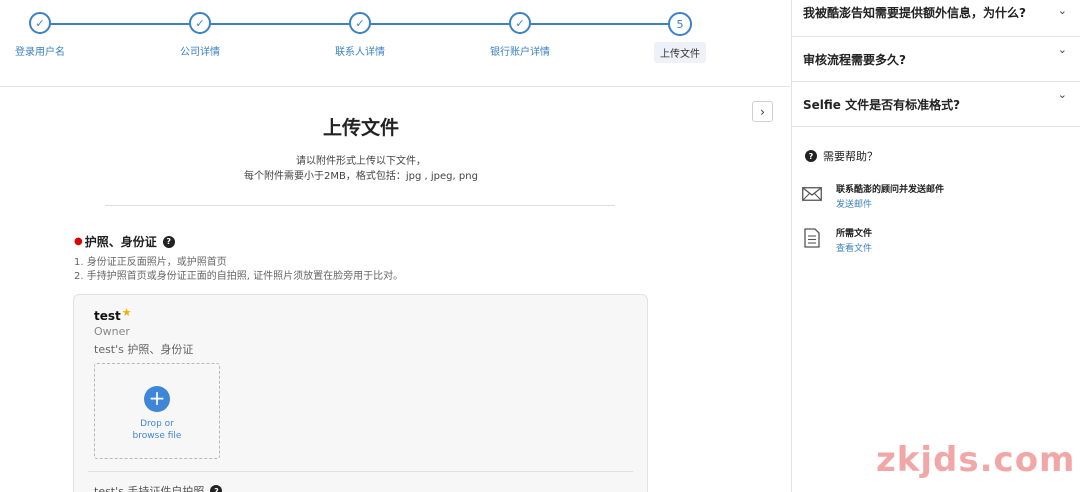  I want to click on drop-text: Drop or, so click(157, 424).